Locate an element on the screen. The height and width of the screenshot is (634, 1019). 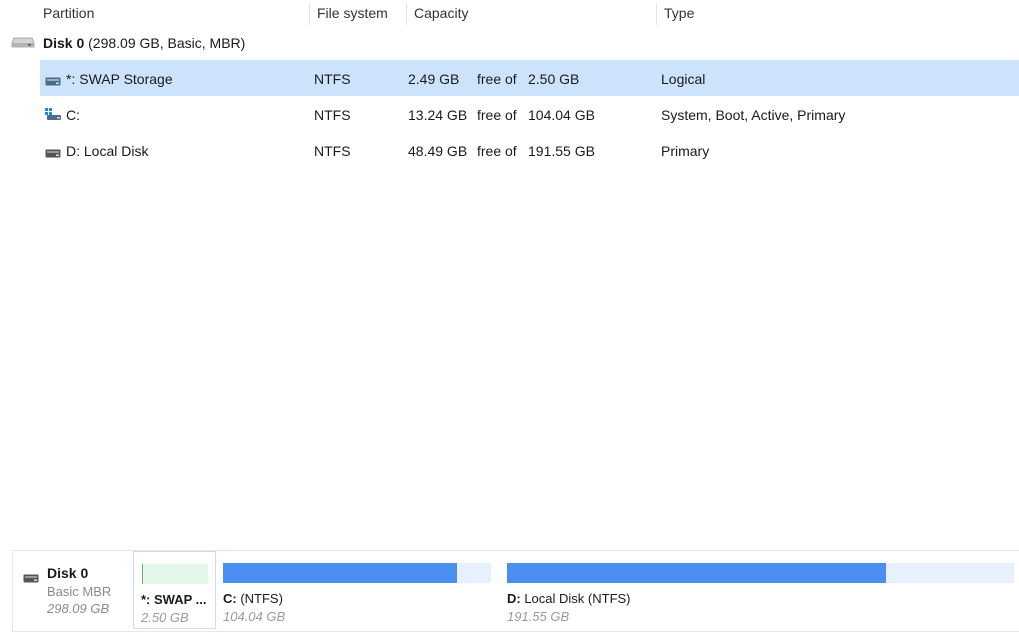
map-block-label: C: (NTFS) is located at coordinates (253, 598).